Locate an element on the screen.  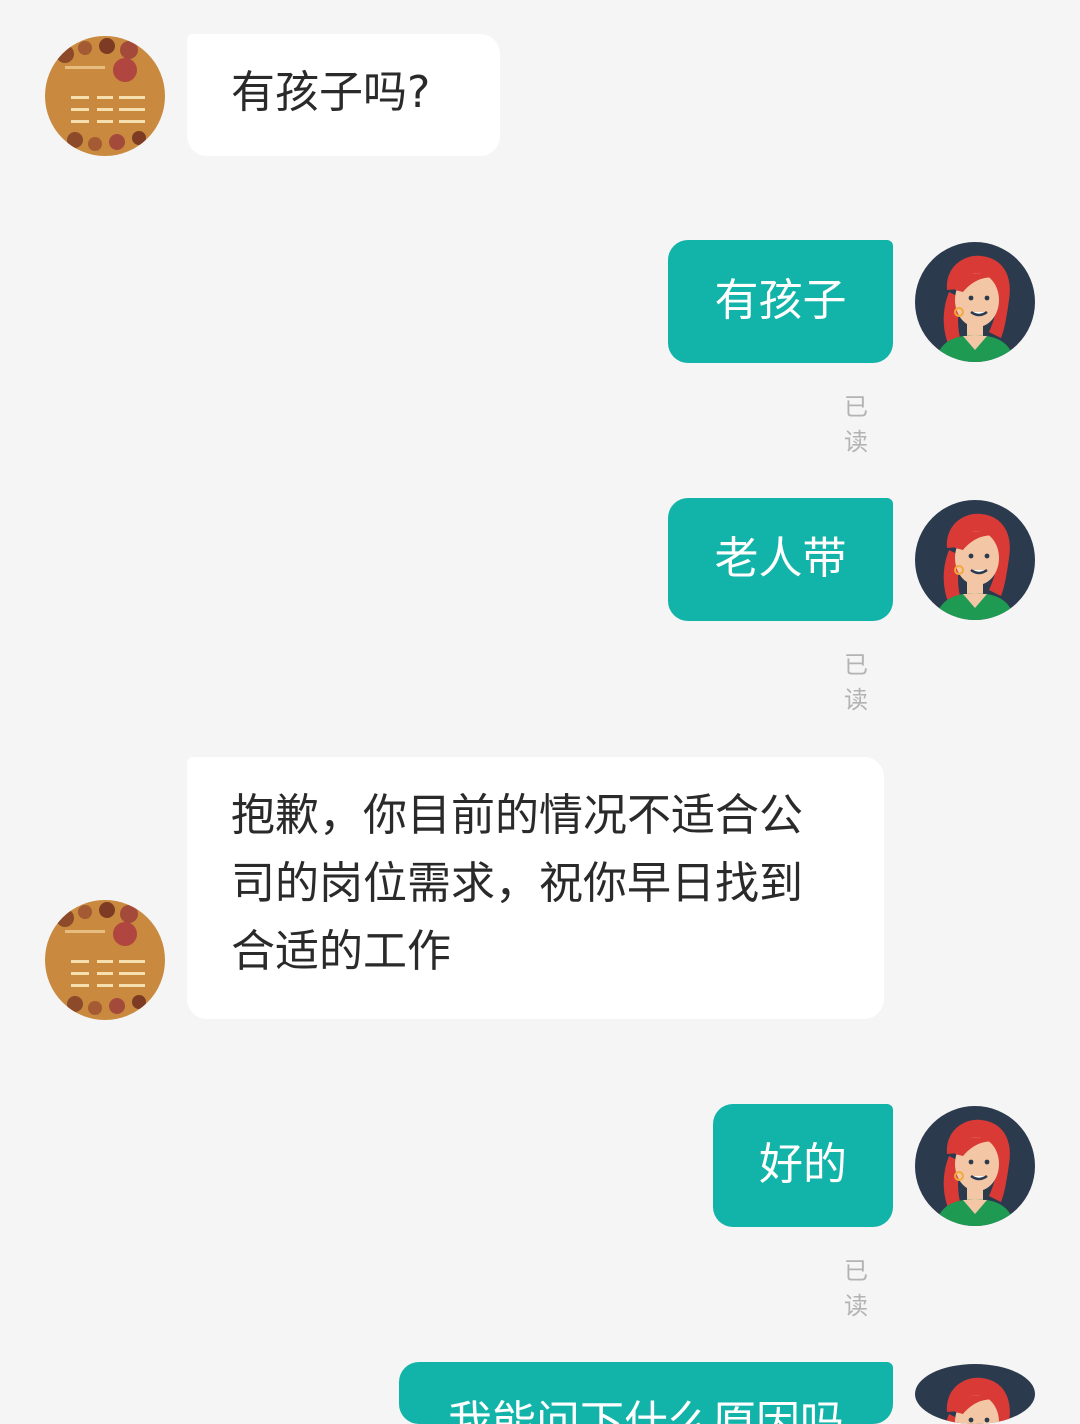
message-bubble: 抱歉，你目前的情况不适合公 司的岗位需求，祝你早日找到 合适的工作 is located at coordinates (535, 888).